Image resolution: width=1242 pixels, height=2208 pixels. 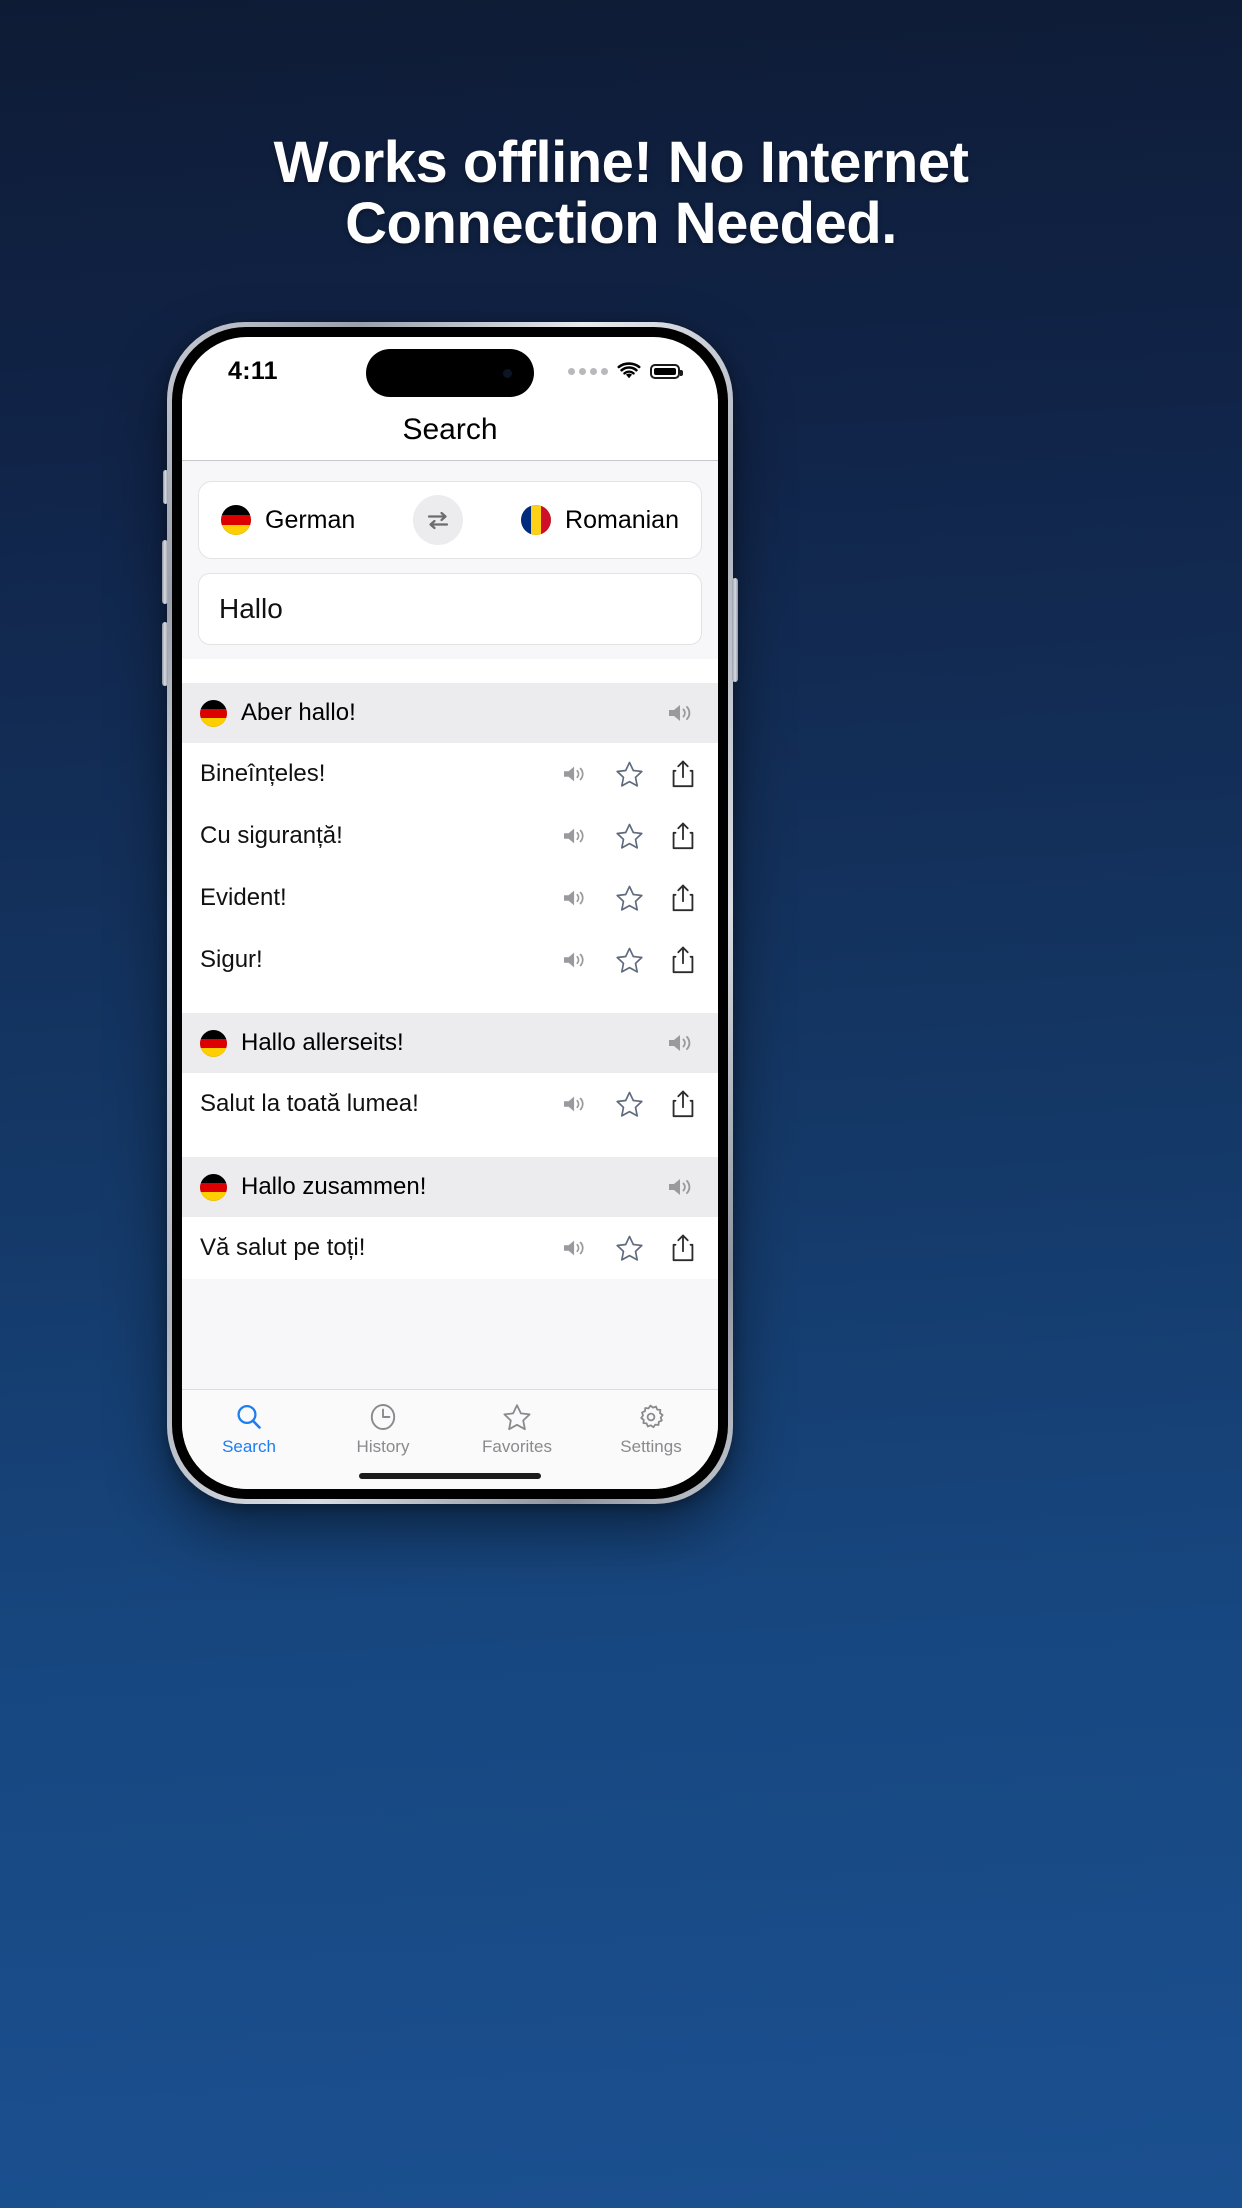 What do you see at coordinates (309, 1103) in the screenshot?
I see `translation-text: Salut la toată lumea!` at bounding box center [309, 1103].